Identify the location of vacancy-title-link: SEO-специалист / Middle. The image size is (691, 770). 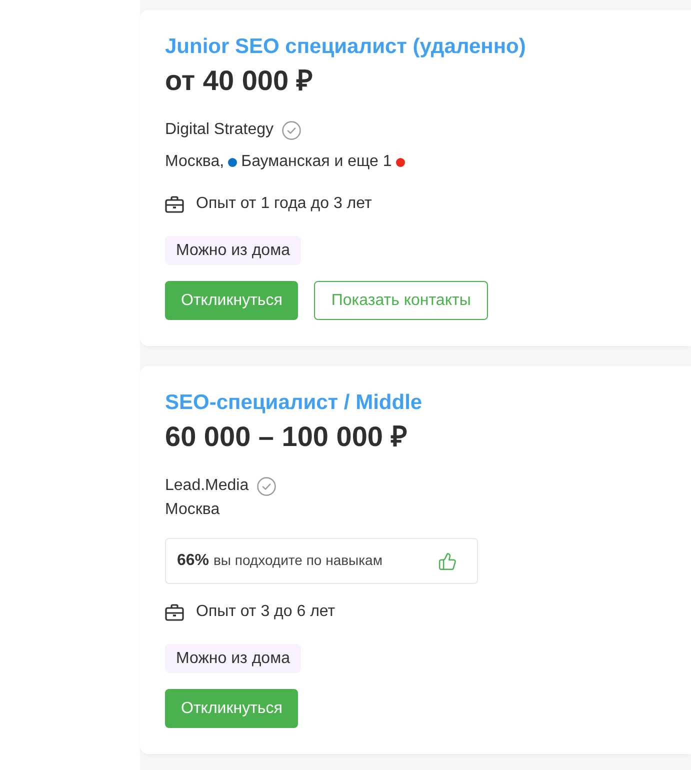
(293, 403).